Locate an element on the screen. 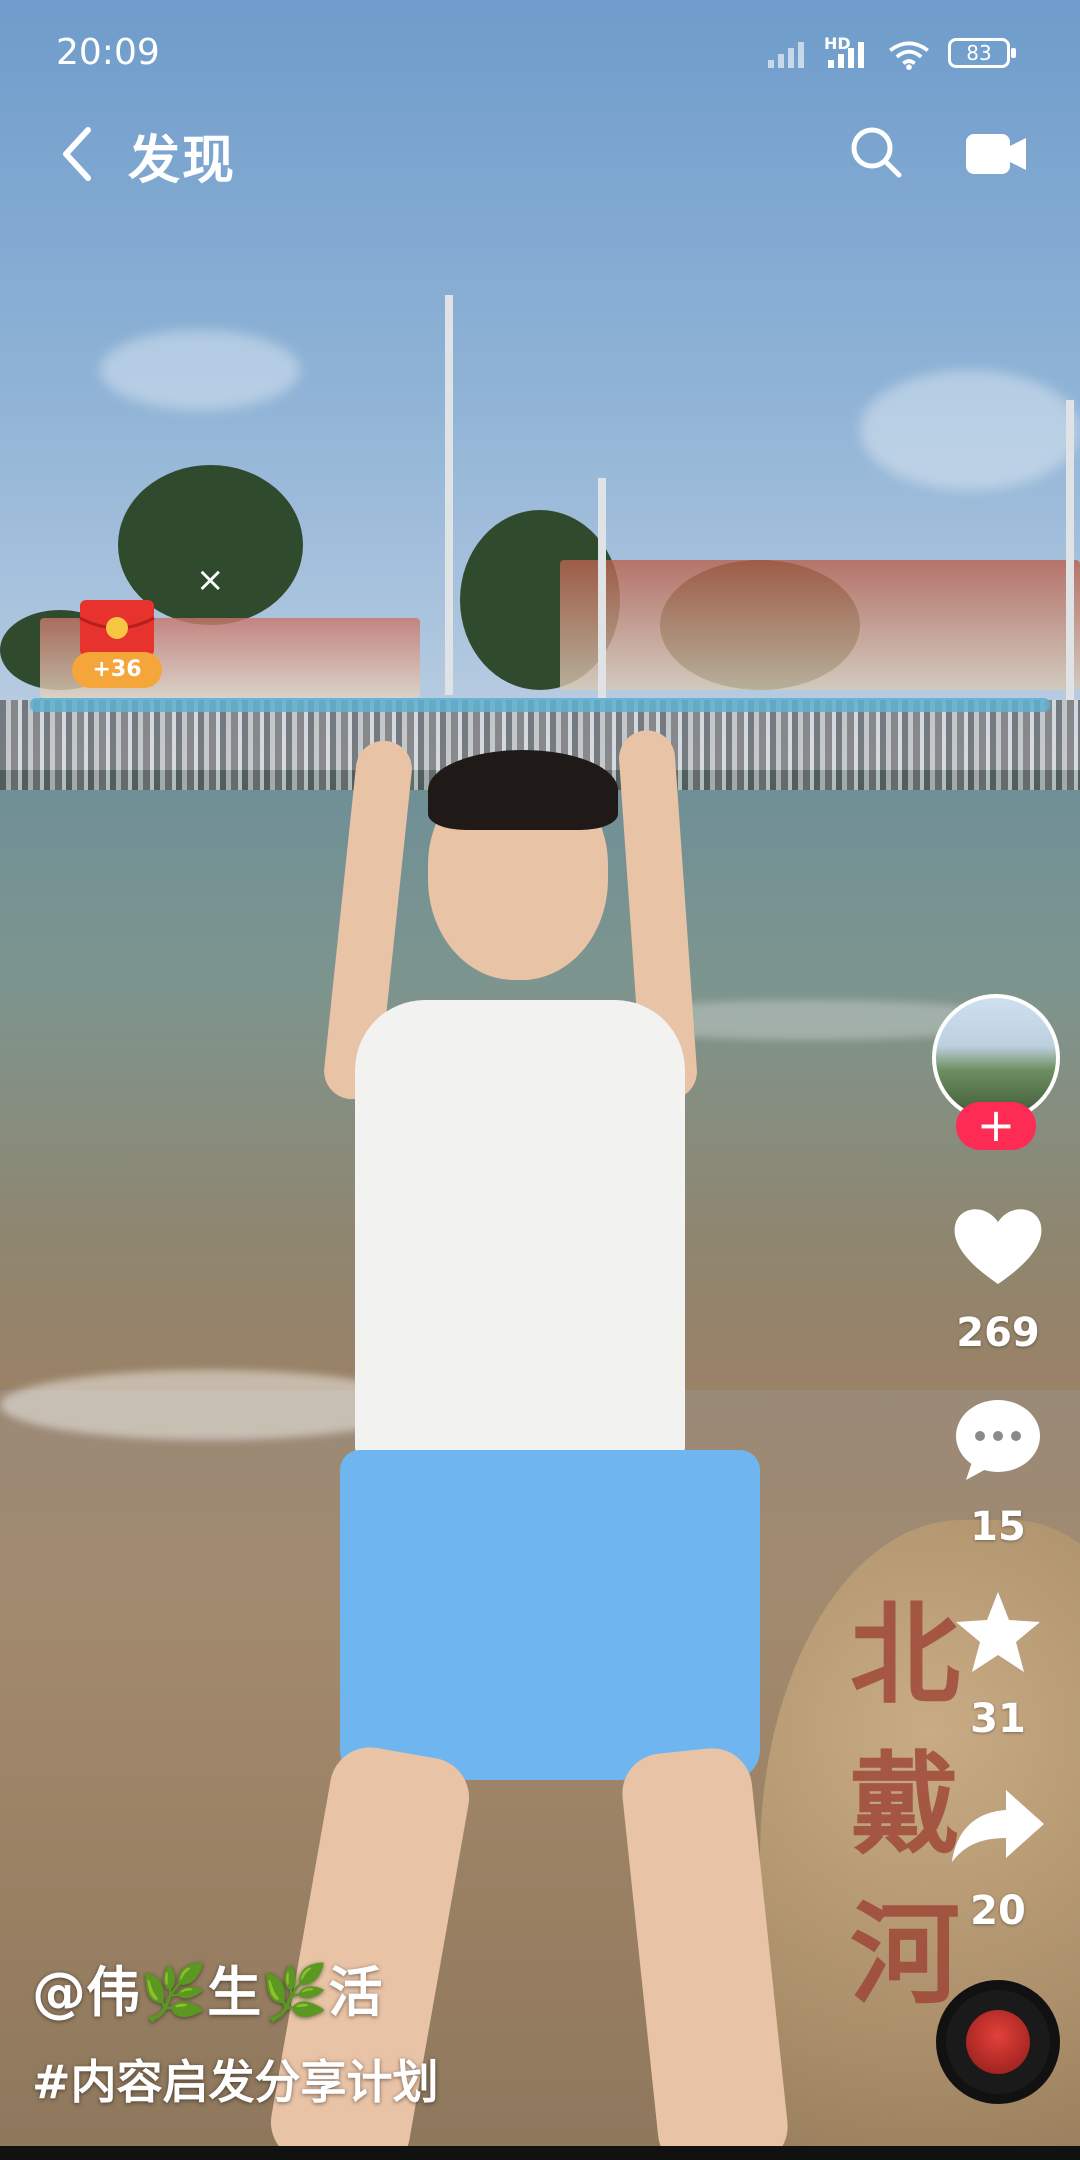  signal-strength-icon is located at coordinates (846, 55).